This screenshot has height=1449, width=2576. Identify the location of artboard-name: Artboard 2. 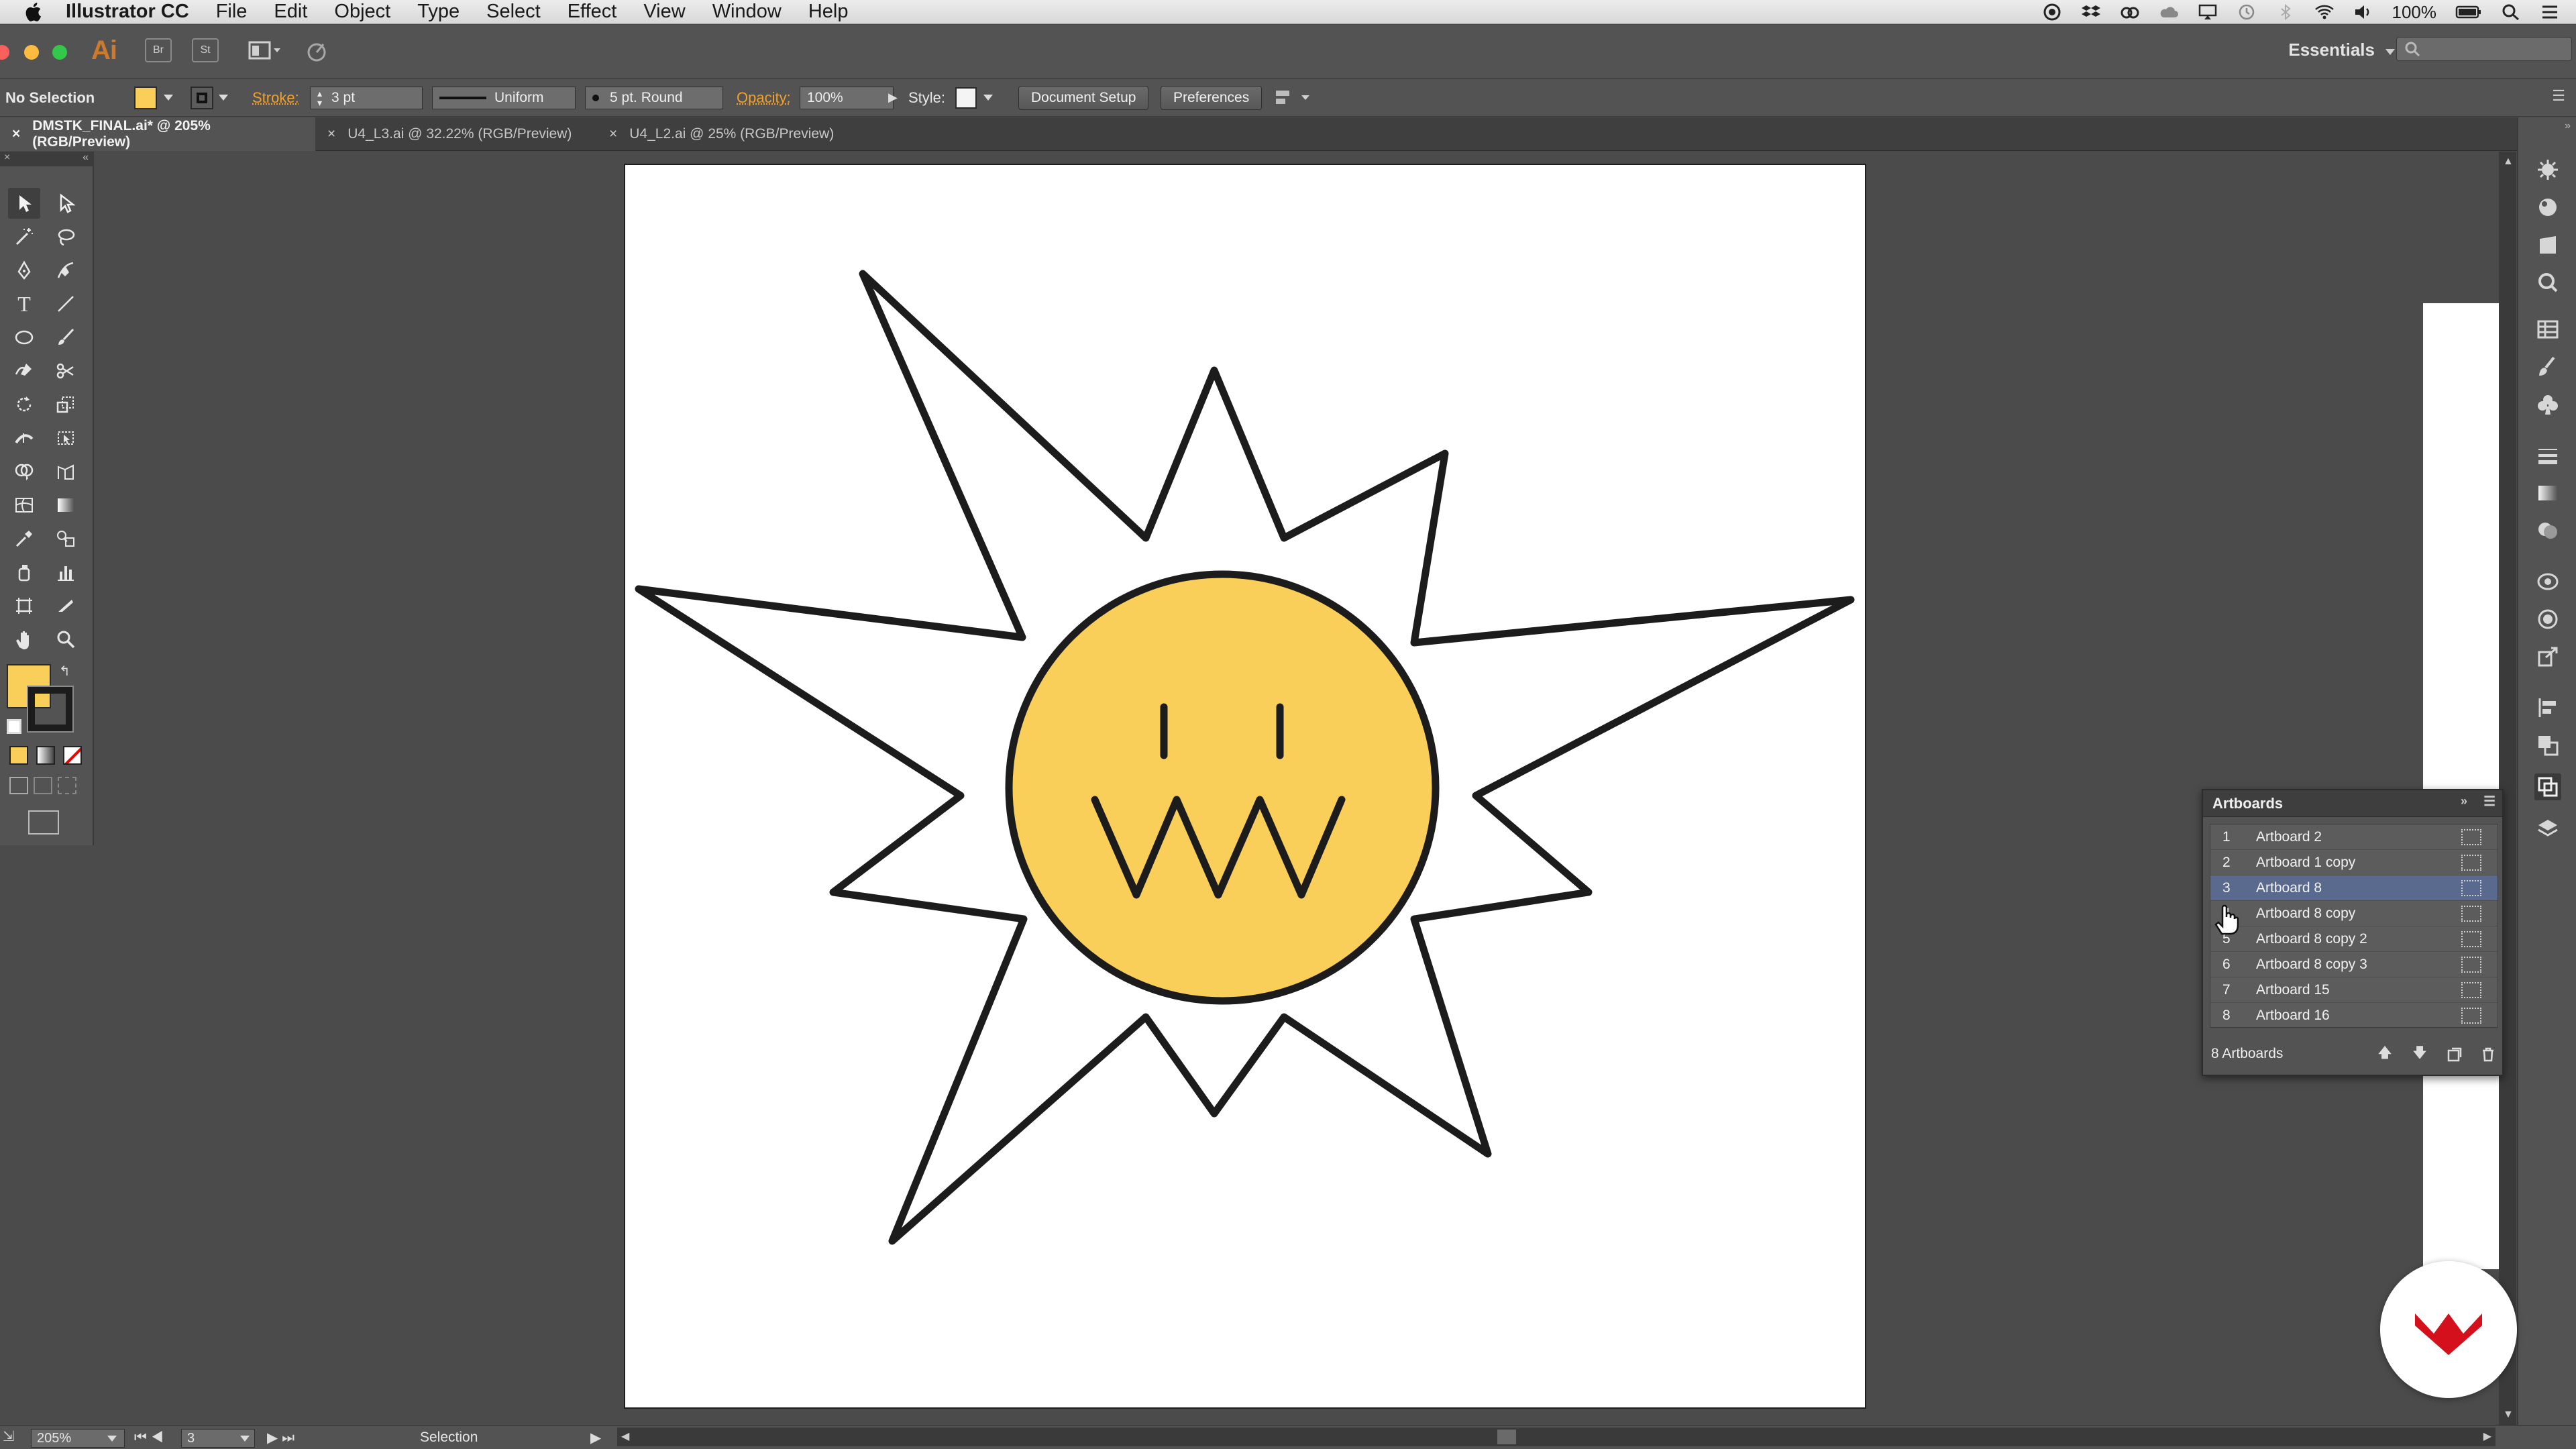
(2352, 837).